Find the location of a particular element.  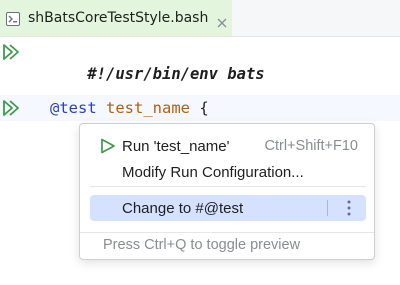

code-line-1: #!/usr/bin/env bats is located at coordinates (157, 62).